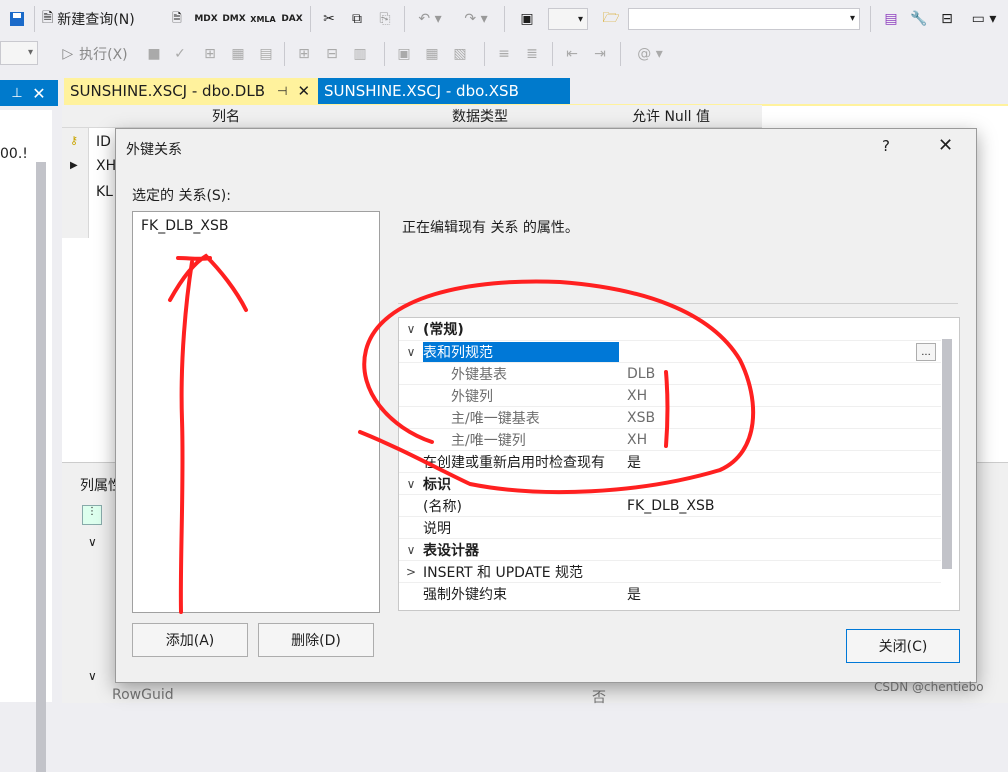  Describe the element at coordinates (557, 387) in the screenshot. I see `red-circle` at that location.